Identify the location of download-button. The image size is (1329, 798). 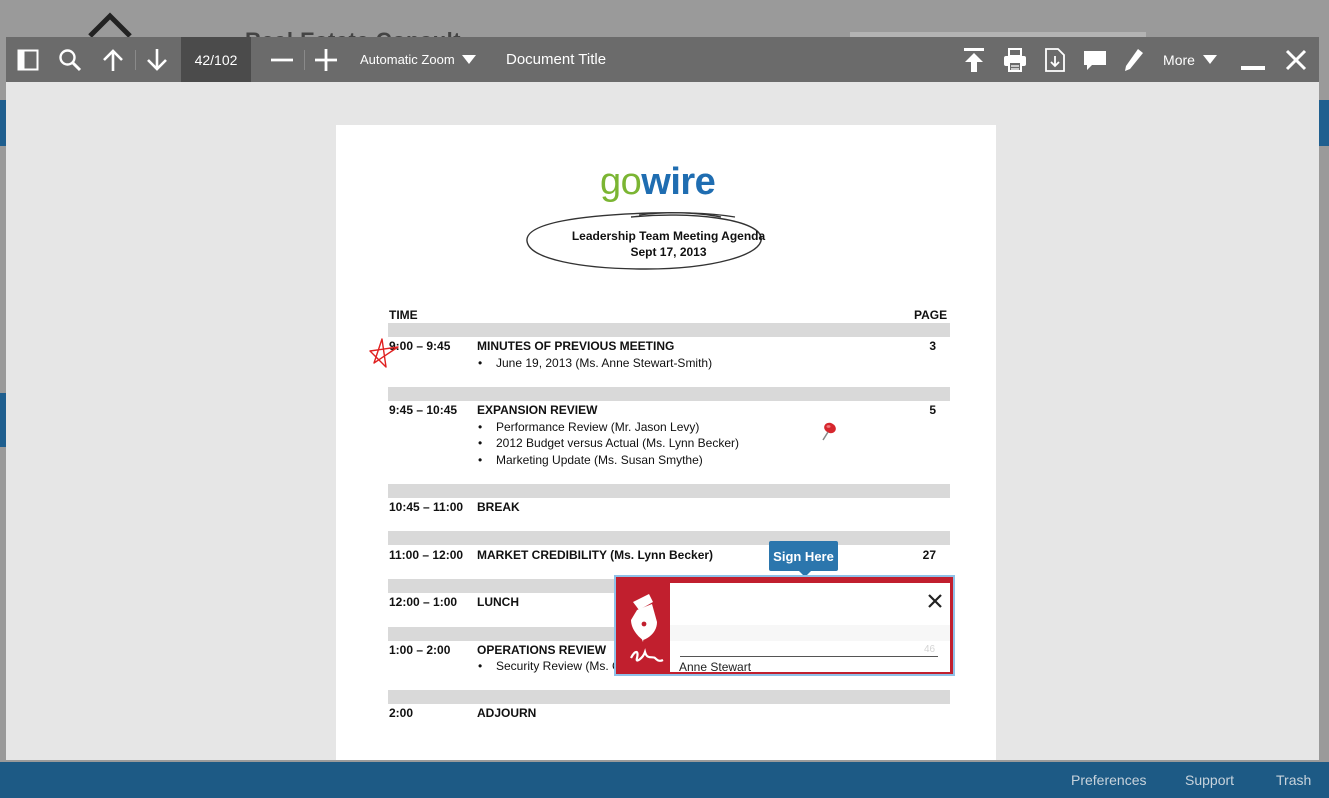
(1055, 59).